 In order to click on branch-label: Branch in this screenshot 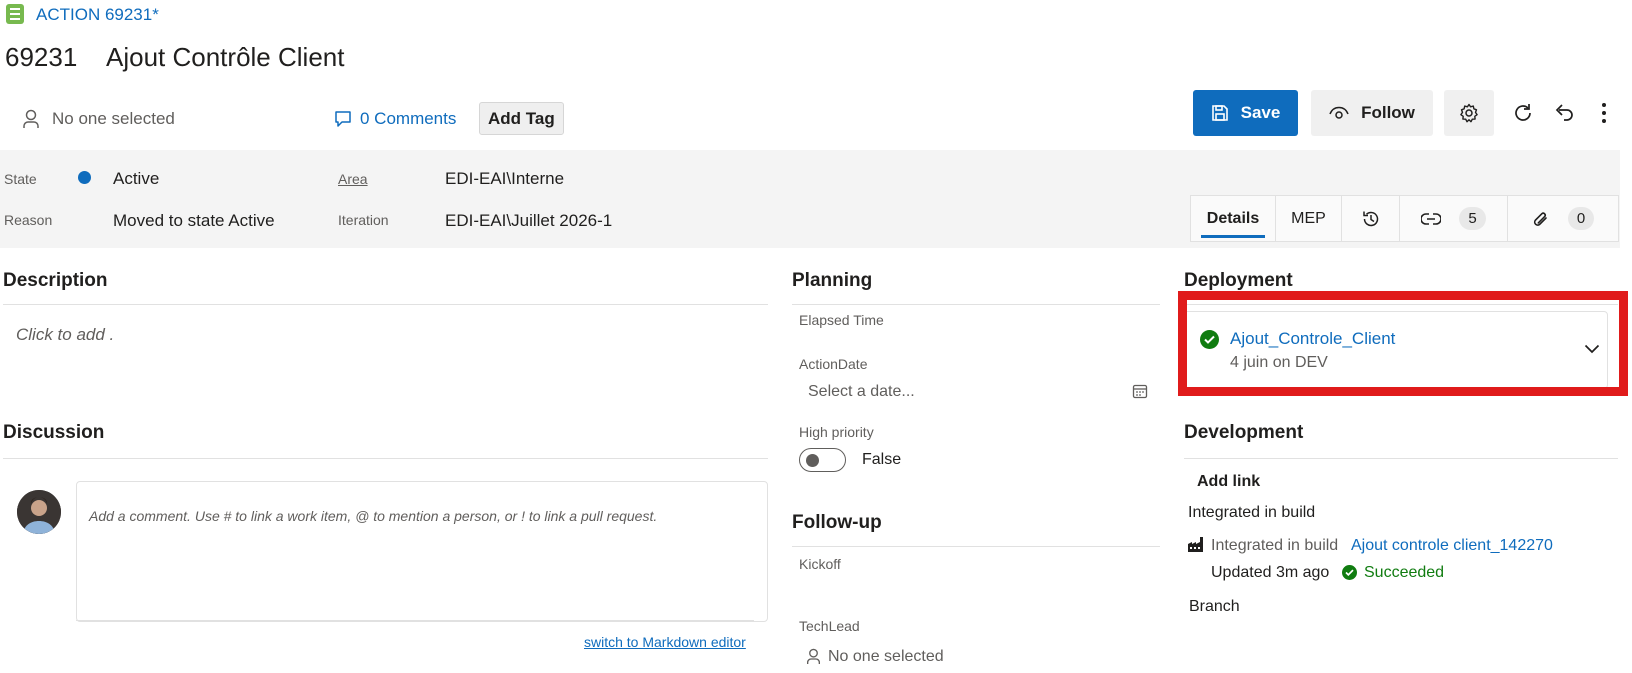, I will do `click(1214, 606)`.